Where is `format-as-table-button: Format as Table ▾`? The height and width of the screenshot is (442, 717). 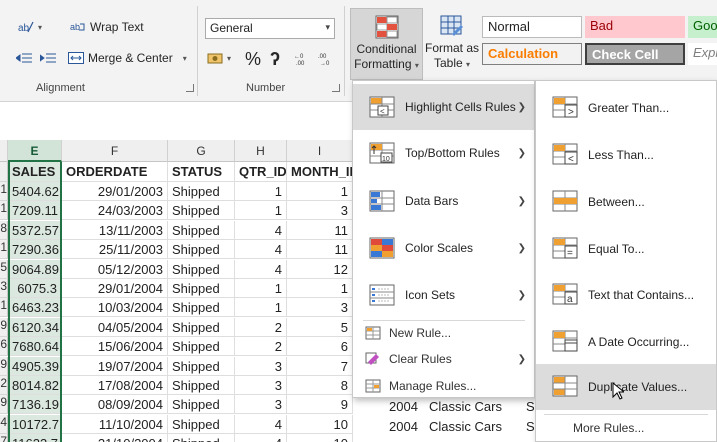
format-as-table-button: Format as Table ▾ is located at coordinates (452, 44).